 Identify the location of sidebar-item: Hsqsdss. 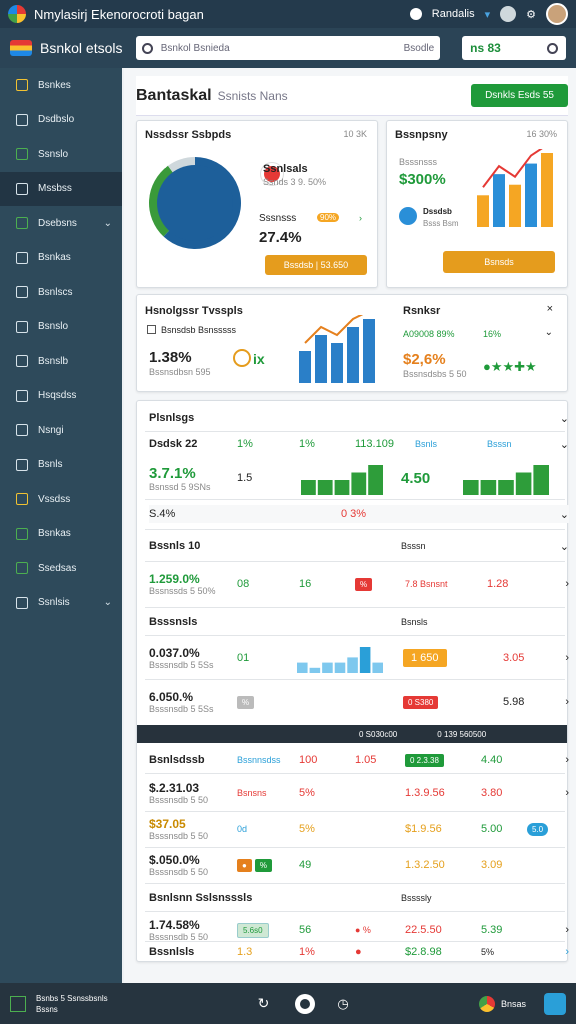
(61, 396).